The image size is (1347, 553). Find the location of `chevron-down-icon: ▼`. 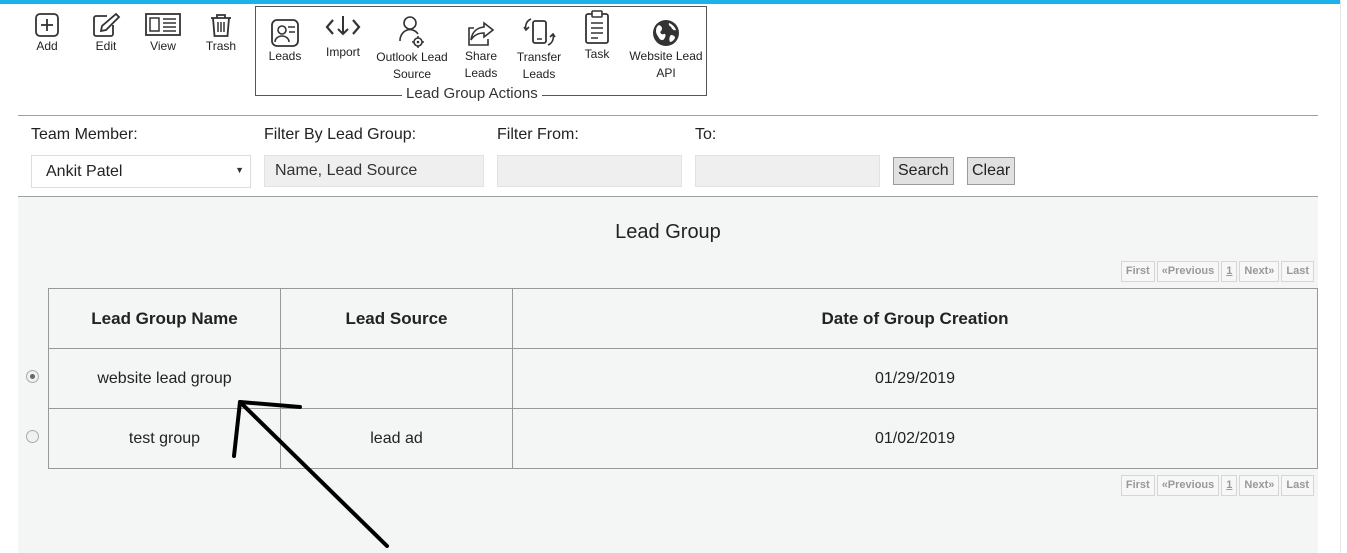

chevron-down-icon: ▼ is located at coordinates (239, 170).